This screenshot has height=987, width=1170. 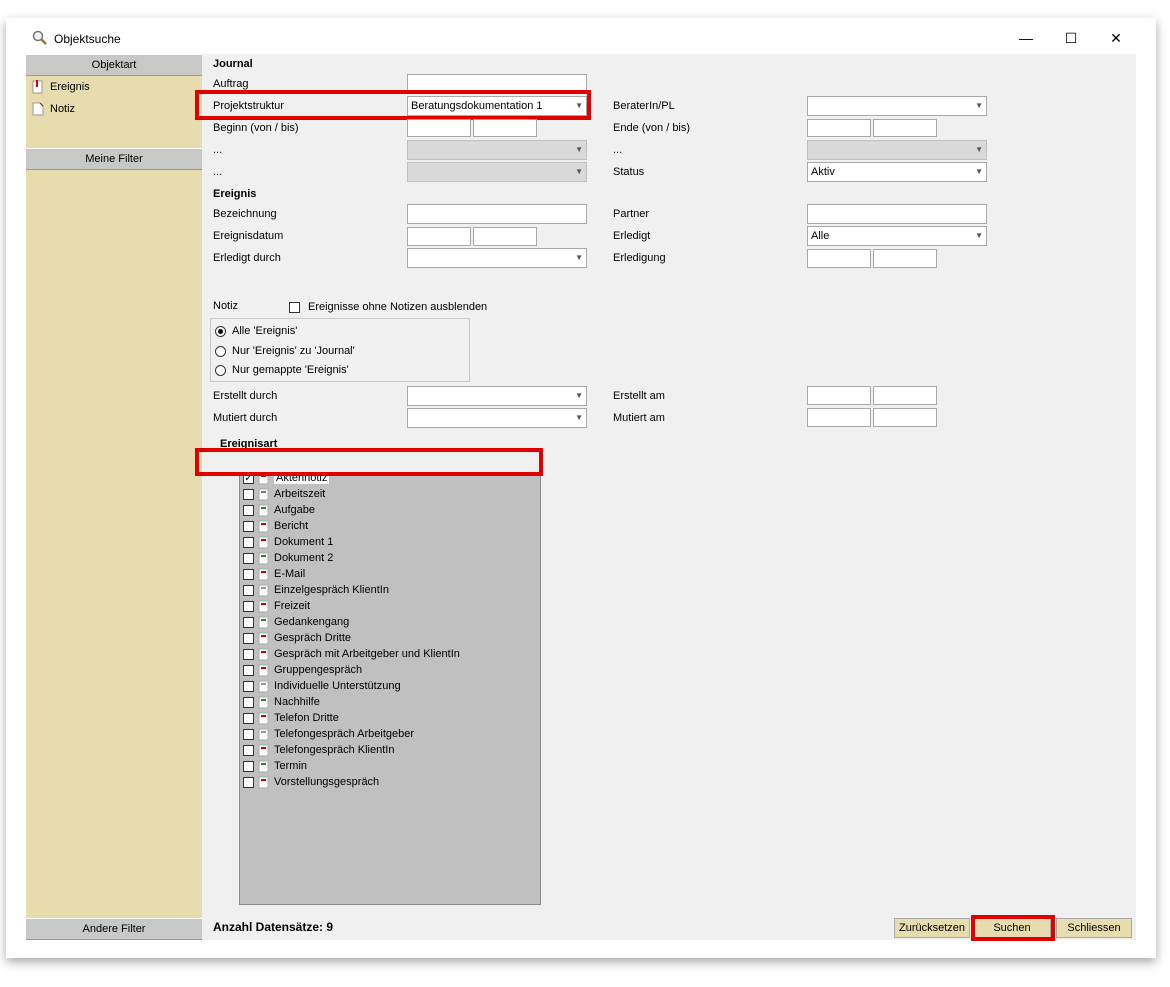 I want to click on berater-label: BeraterIn/PL, so click(x=644, y=106).